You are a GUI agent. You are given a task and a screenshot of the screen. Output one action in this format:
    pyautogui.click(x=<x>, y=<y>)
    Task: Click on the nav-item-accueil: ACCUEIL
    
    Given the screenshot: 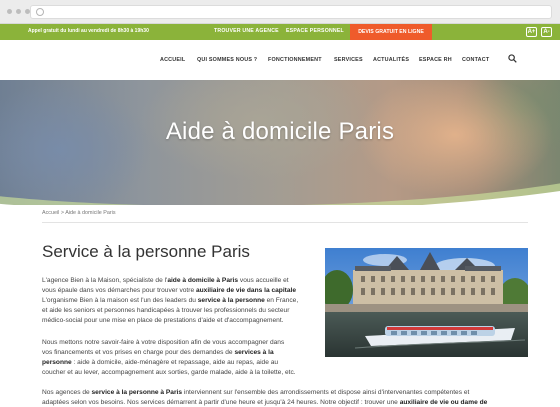 What is the action you would take?
    pyautogui.click(x=172, y=60)
    